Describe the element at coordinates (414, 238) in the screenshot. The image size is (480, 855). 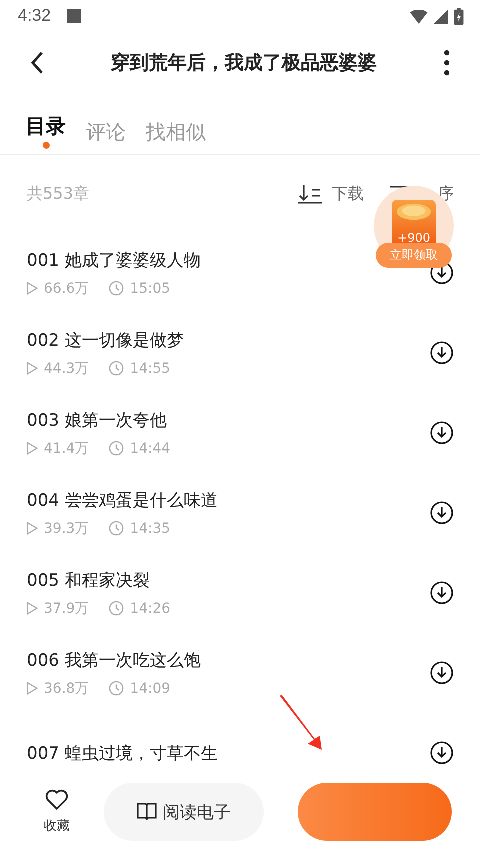
I see `reward-amount: +900` at that location.